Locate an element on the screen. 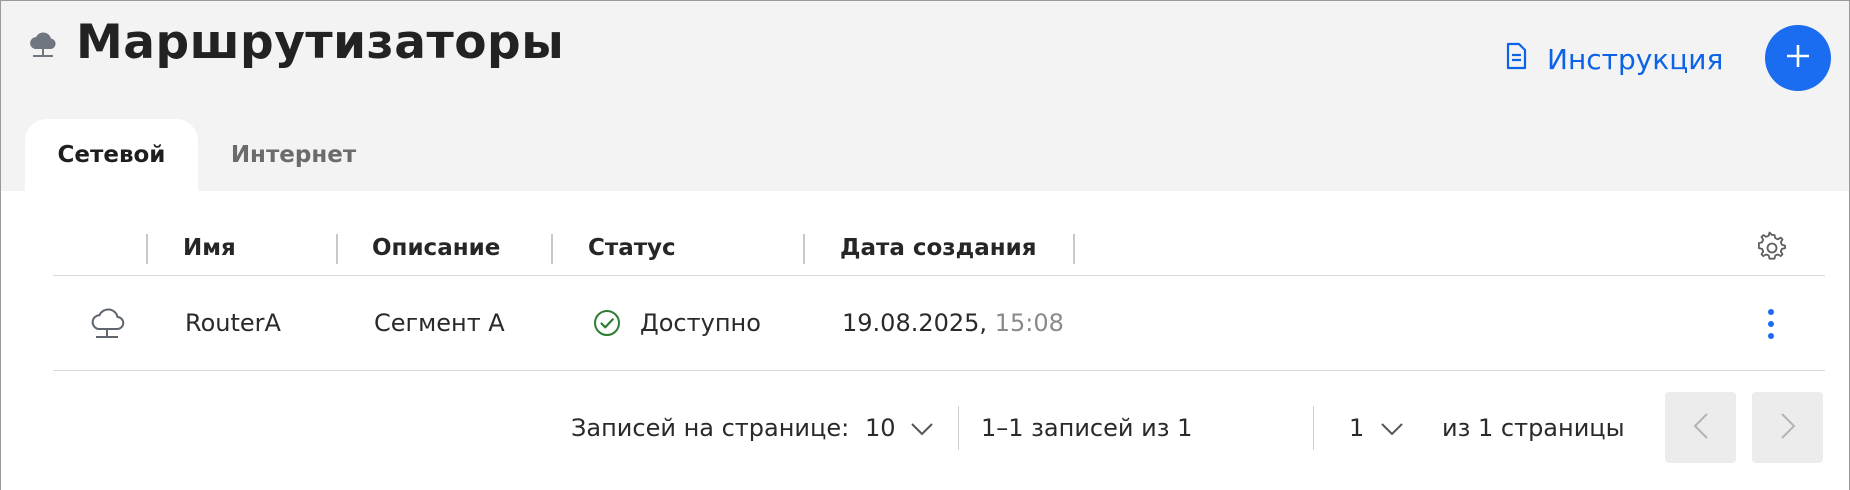 Image resolution: width=1850 pixels, height=490 pixels. row-divider is located at coordinates (939, 370).